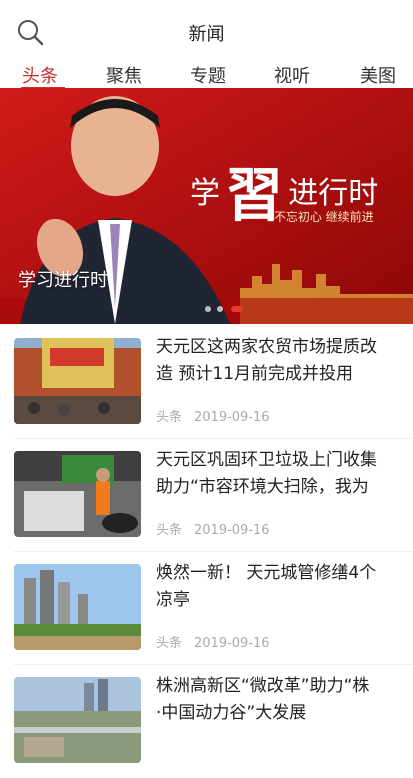  Describe the element at coordinates (266, 460) in the screenshot. I see `news-title-line: 天元区巩固环卫垃圾上门收集` at that location.